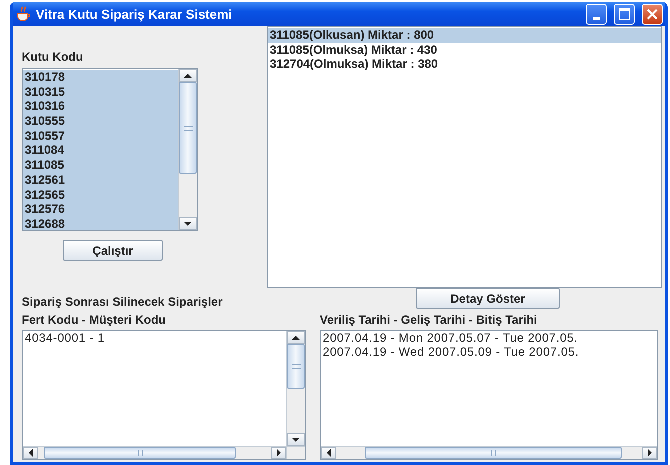 Image resolution: width=670 pixels, height=465 pixels. I want to click on minimize-icon, so click(596, 18).